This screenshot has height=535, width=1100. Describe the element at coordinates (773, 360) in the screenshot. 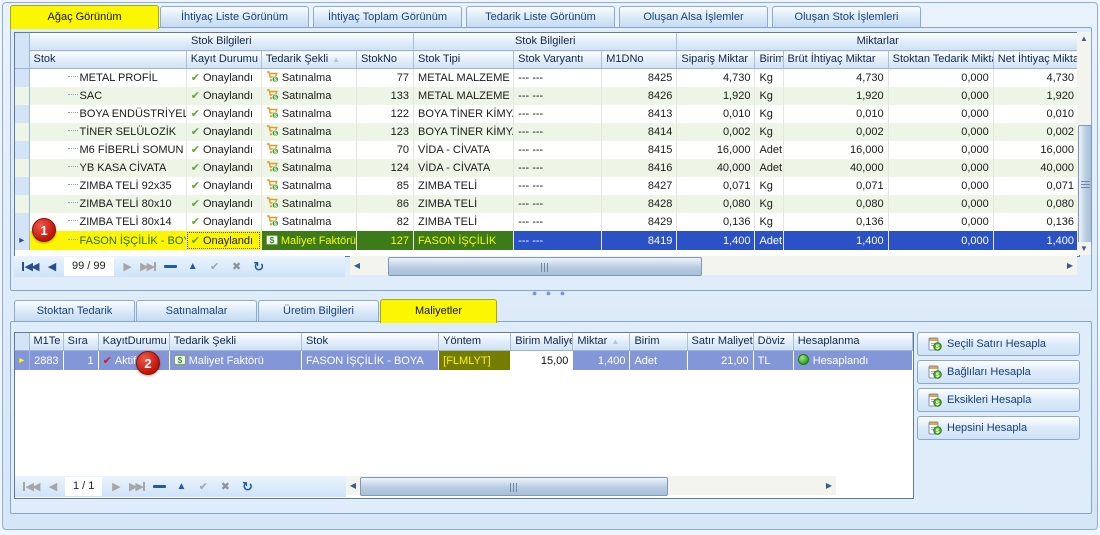

I see `cell-doviz: TL` at that location.